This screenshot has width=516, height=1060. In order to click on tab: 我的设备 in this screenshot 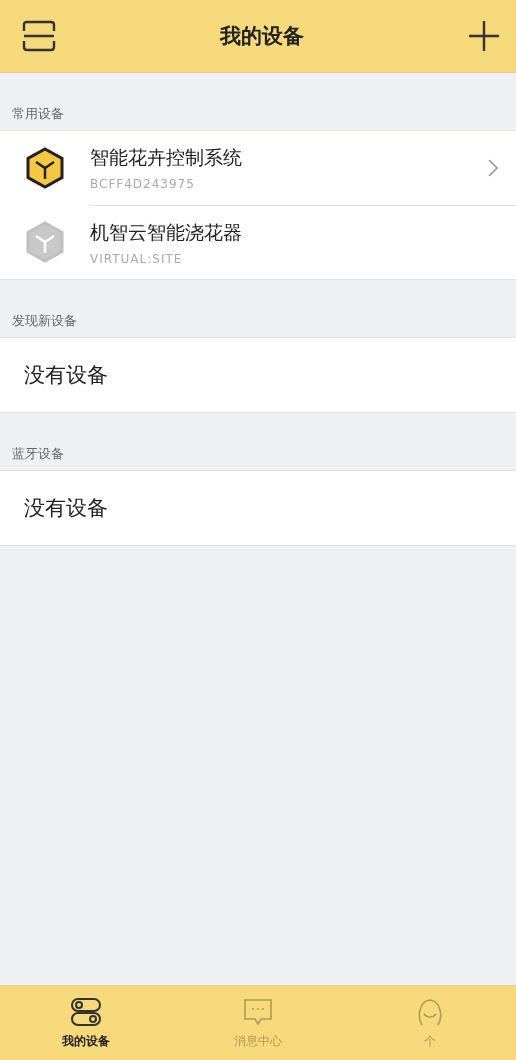, I will do `click(86, 1023)`.